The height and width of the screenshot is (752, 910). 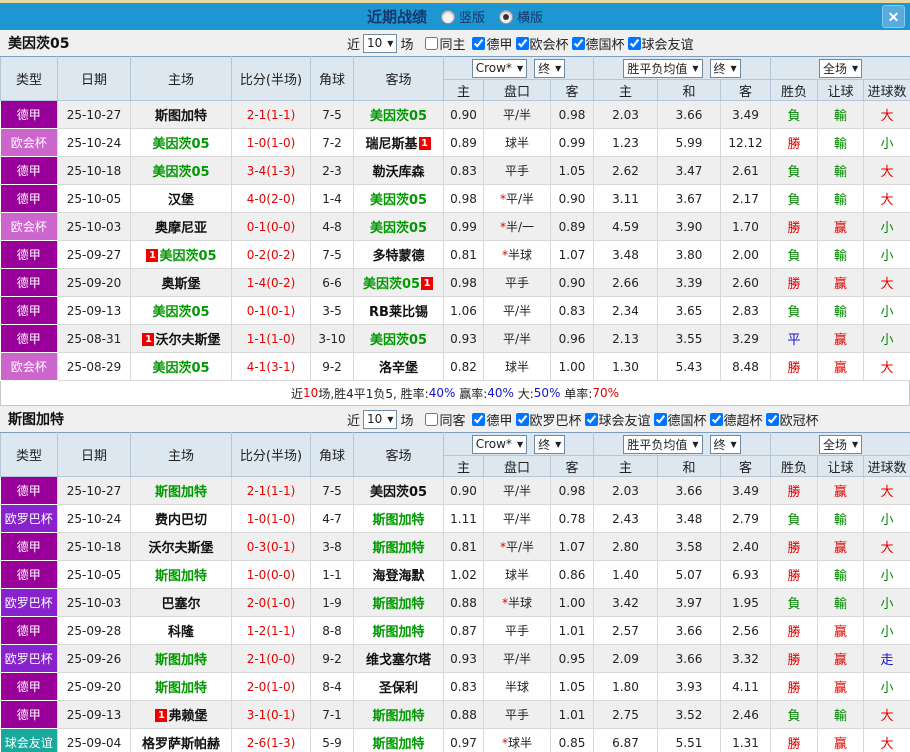 I want to click on away-team: 海登海默, so click(x=398, y=574).